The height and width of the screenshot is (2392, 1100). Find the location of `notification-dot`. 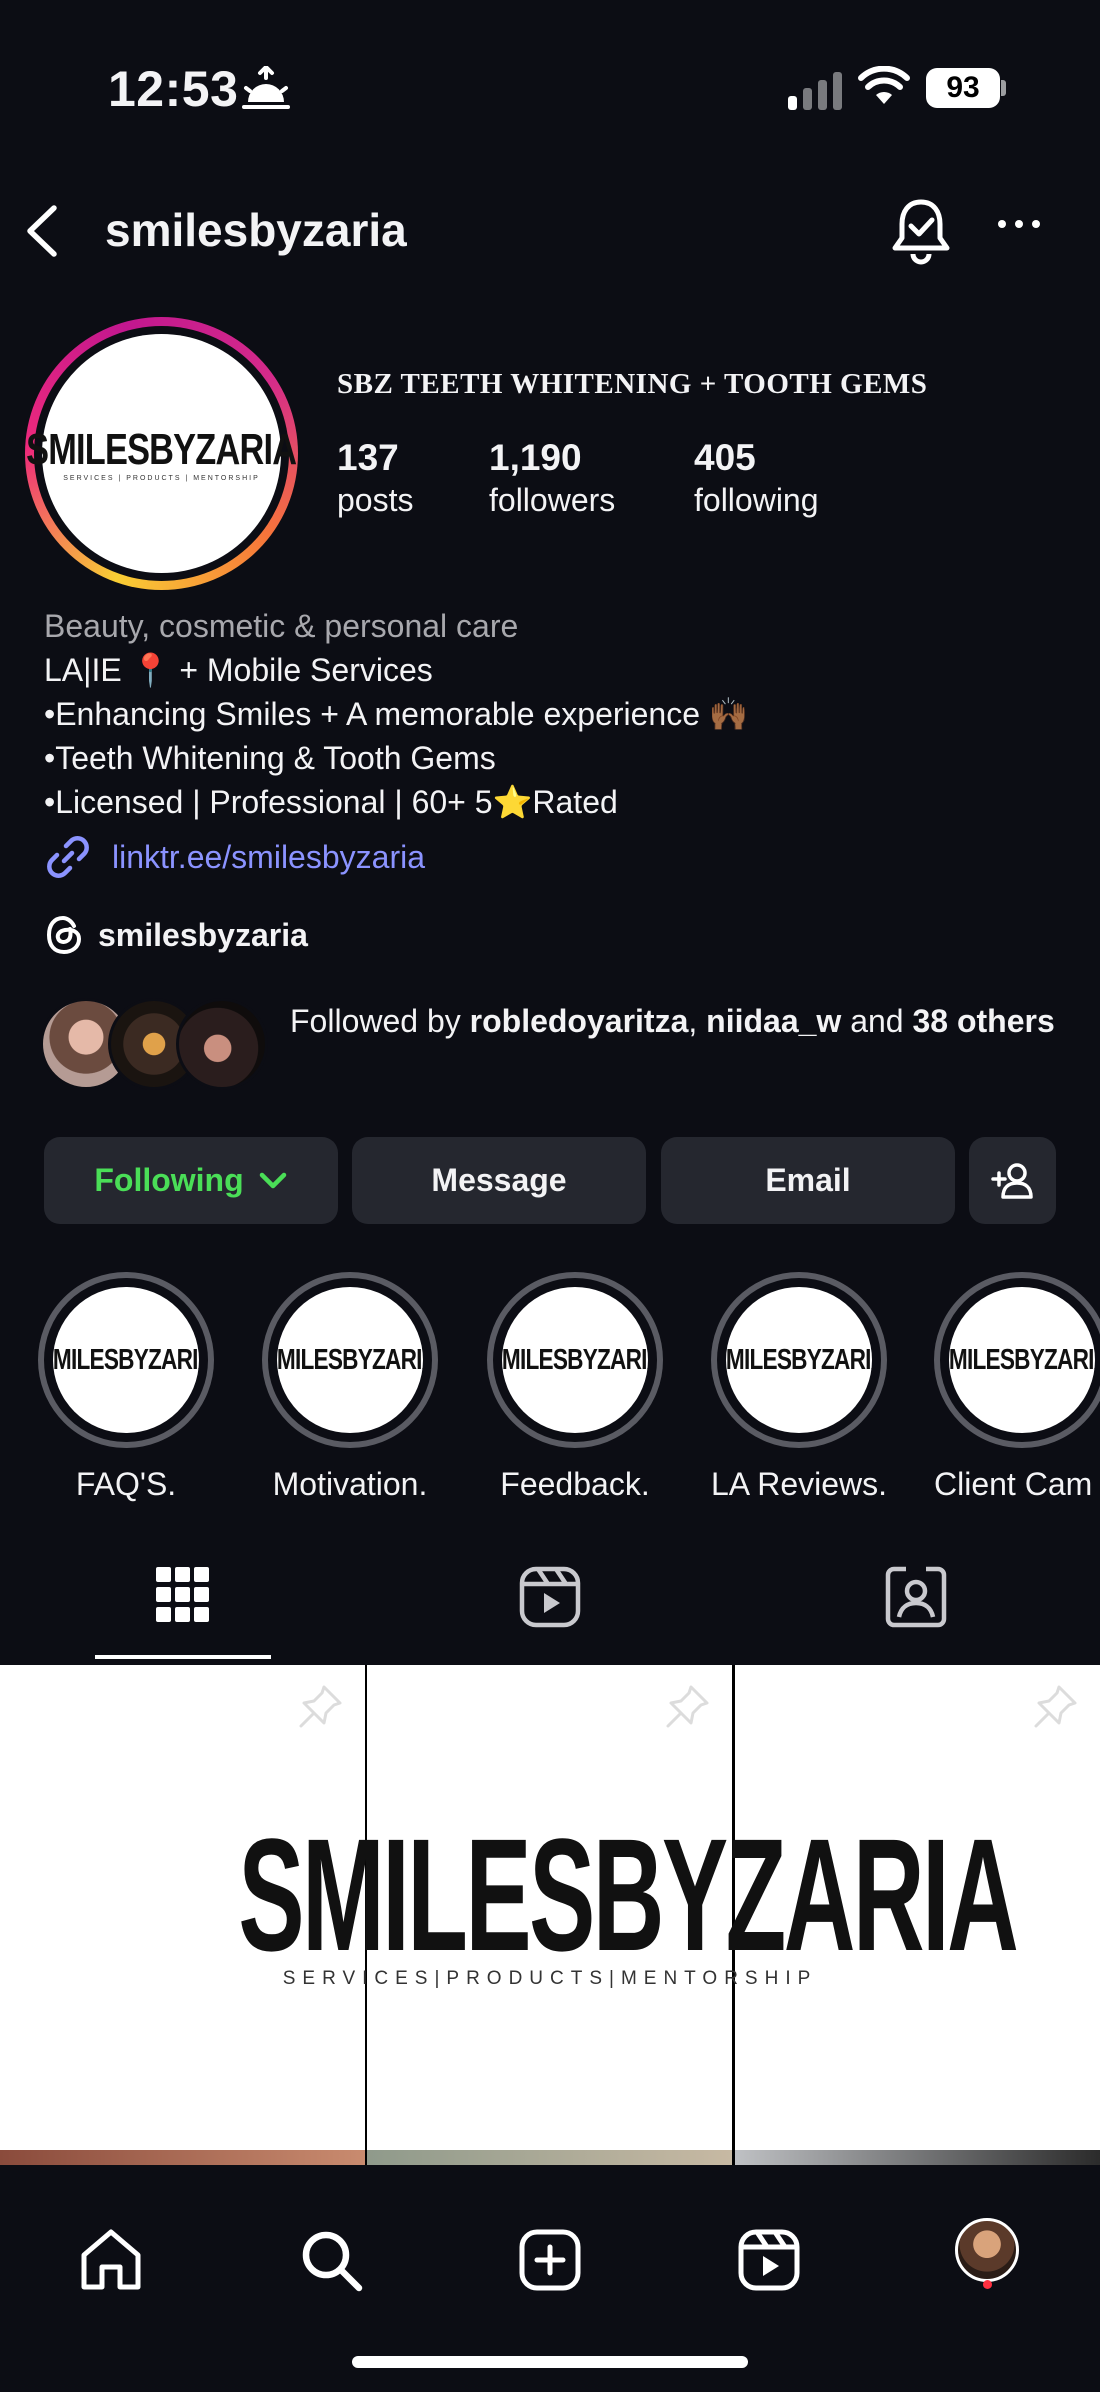

notification-dot is located at coordinates (987, 2284).